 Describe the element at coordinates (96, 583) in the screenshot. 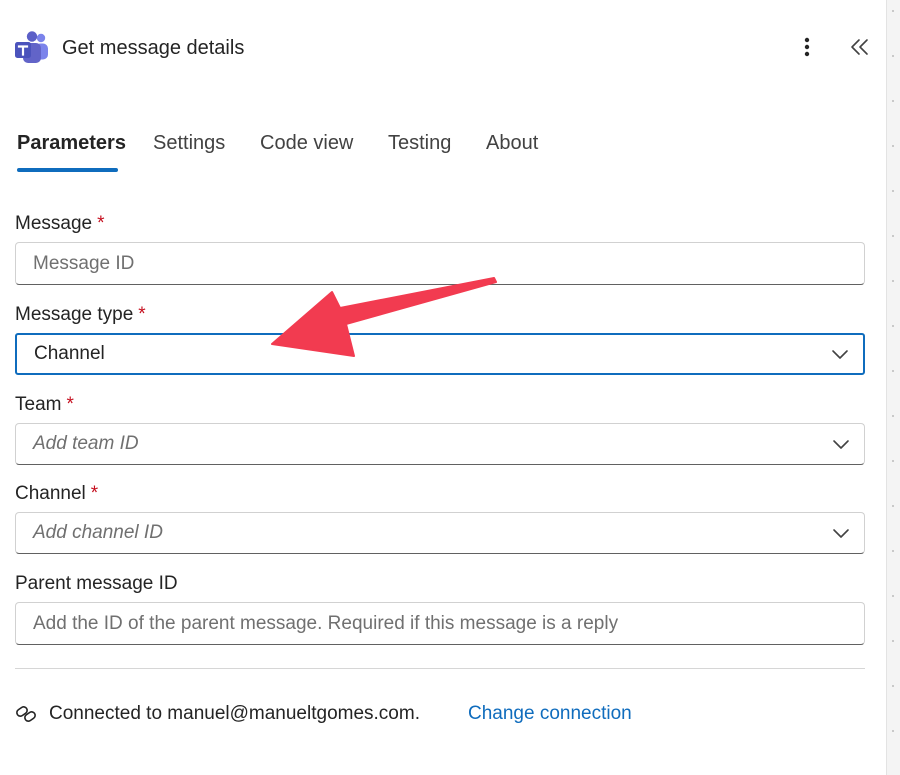

I see `parent-message-id-label: Parent message ID` at that location.